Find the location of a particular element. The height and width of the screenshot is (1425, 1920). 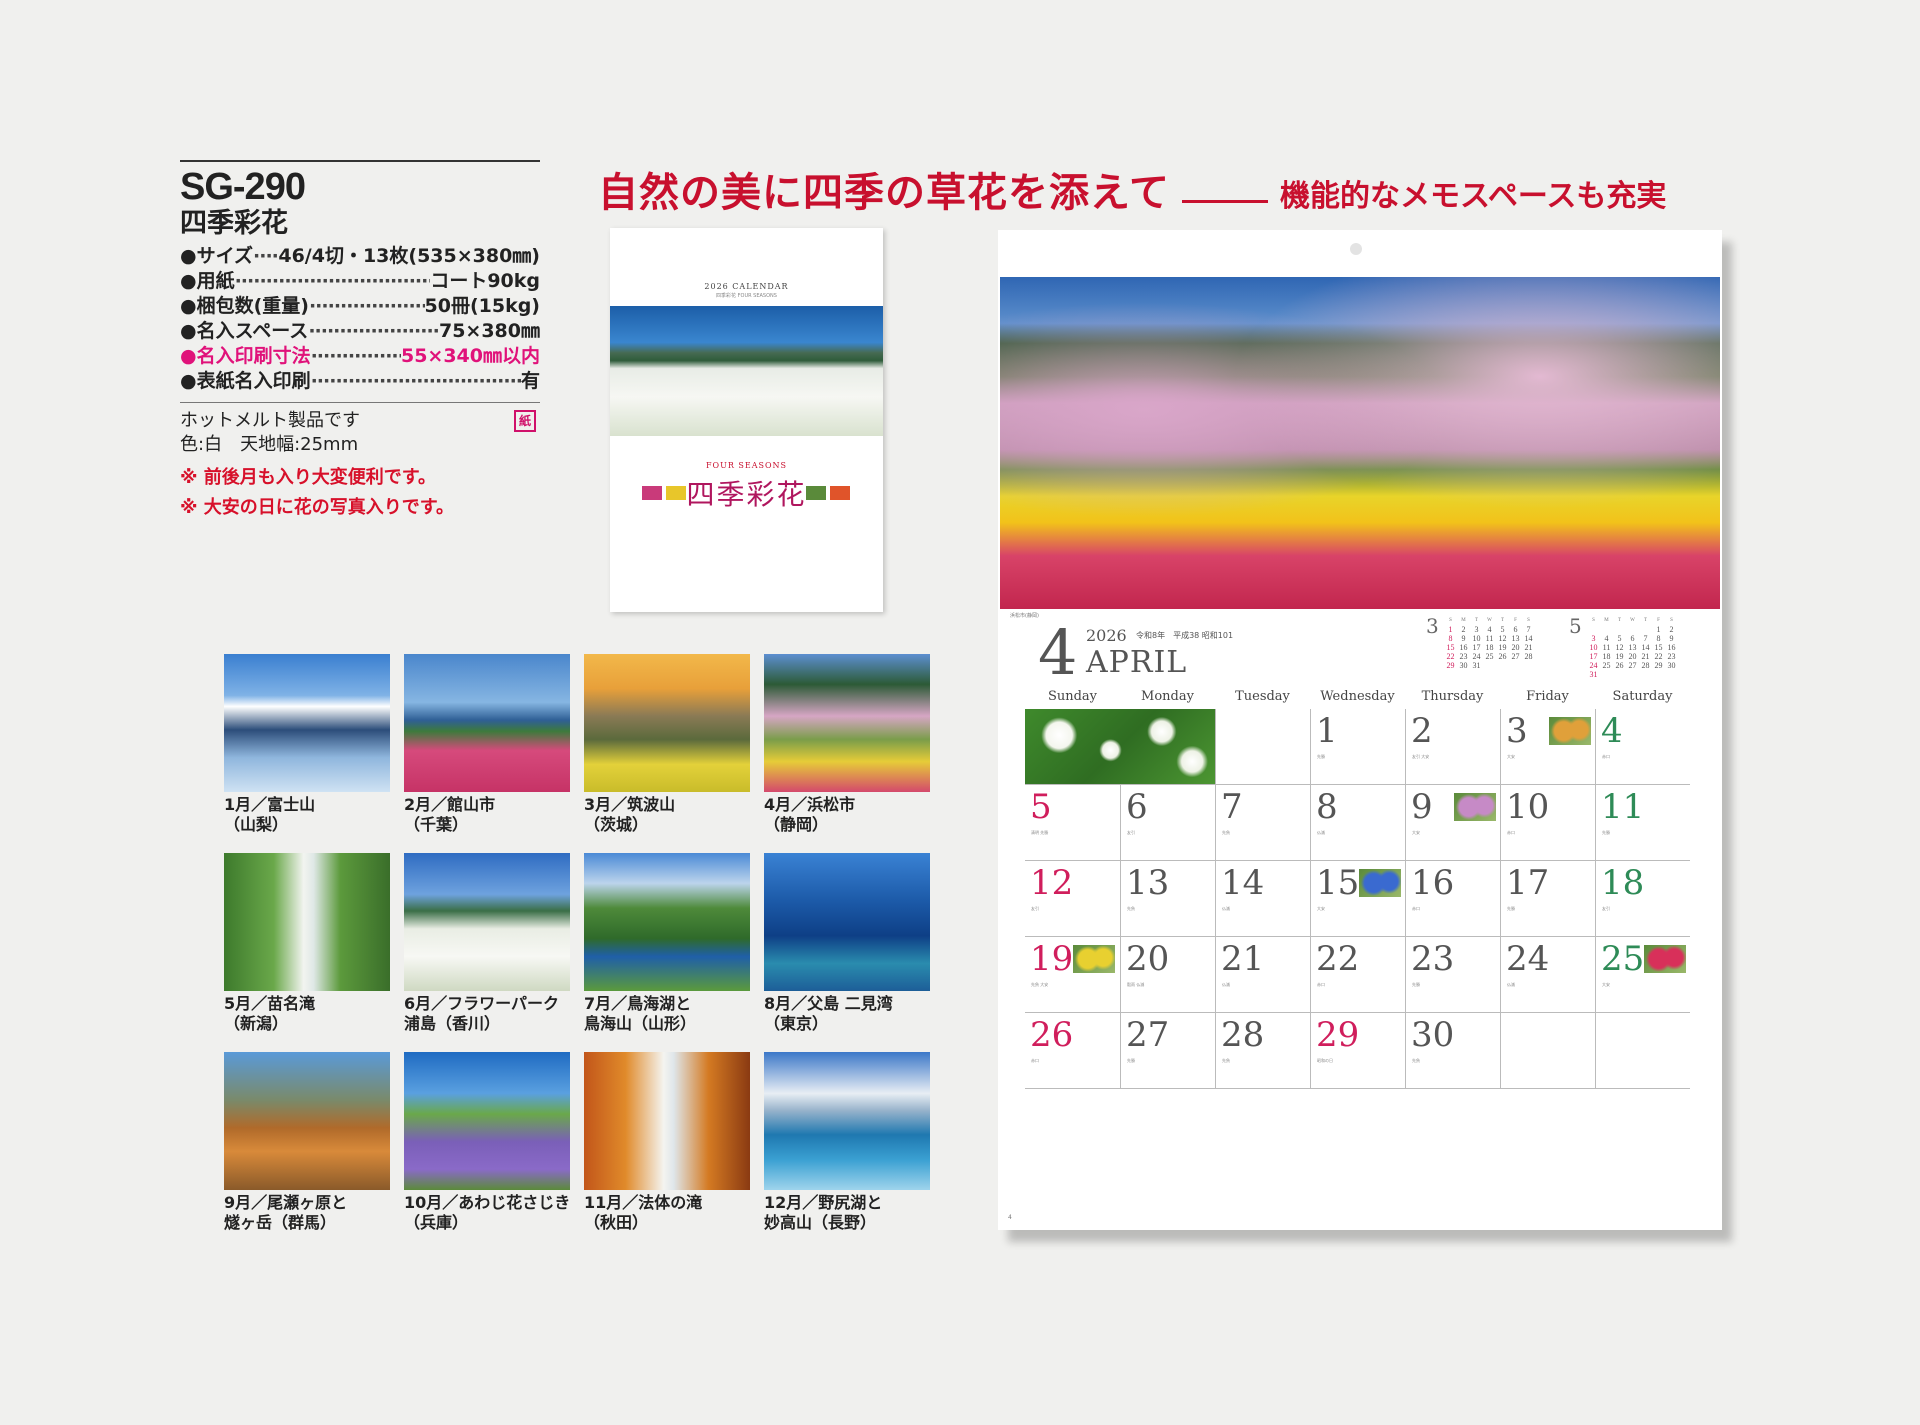

cover-flower-chip is located at coordinates (840, 493).